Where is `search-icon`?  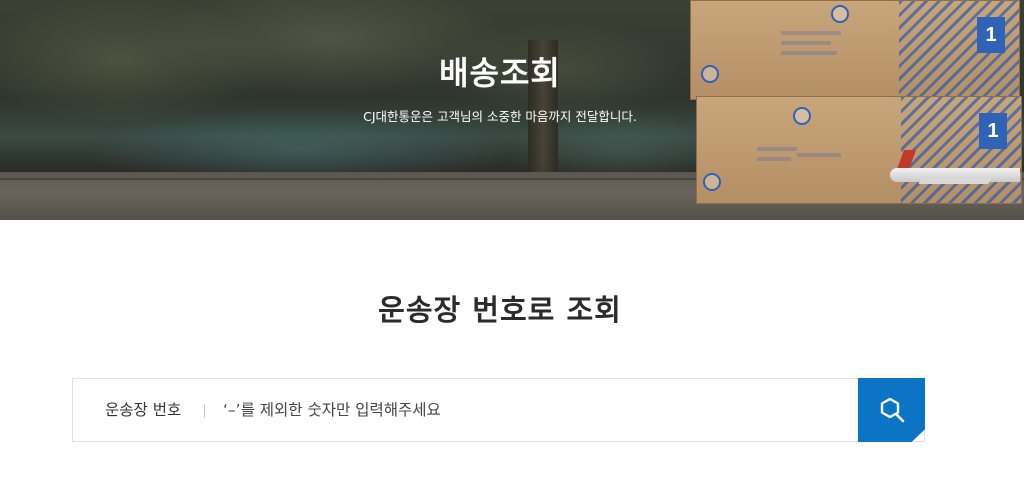
search-icon is located at coordinates (892, 410).